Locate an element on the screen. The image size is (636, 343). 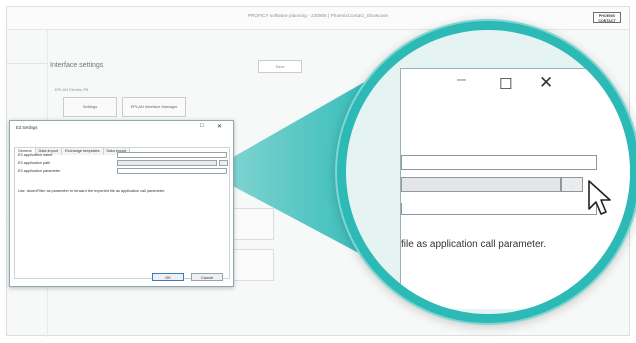
ok-button: OK is located at coordinates (168, 277).